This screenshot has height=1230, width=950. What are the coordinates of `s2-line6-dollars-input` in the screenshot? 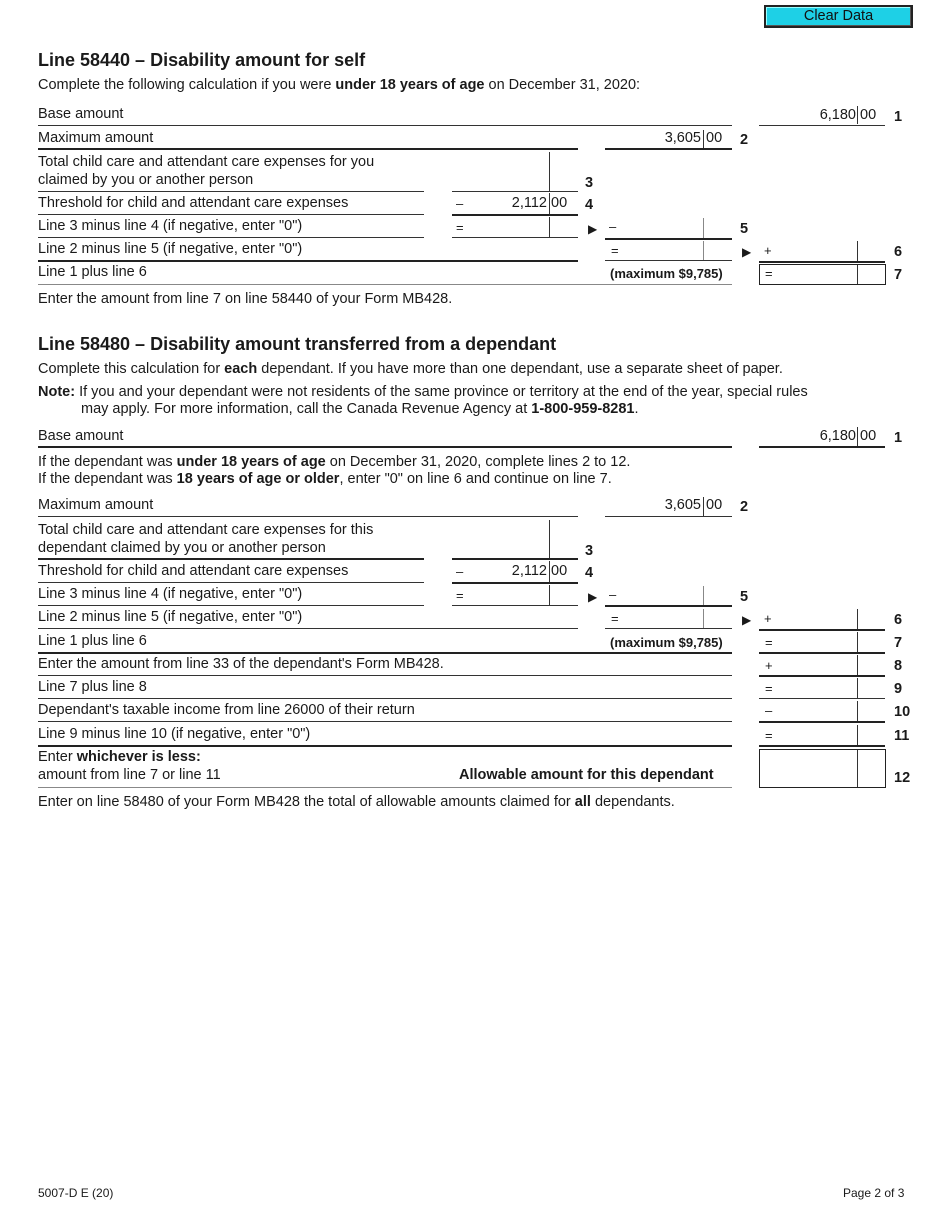 It's located at (814, 619).